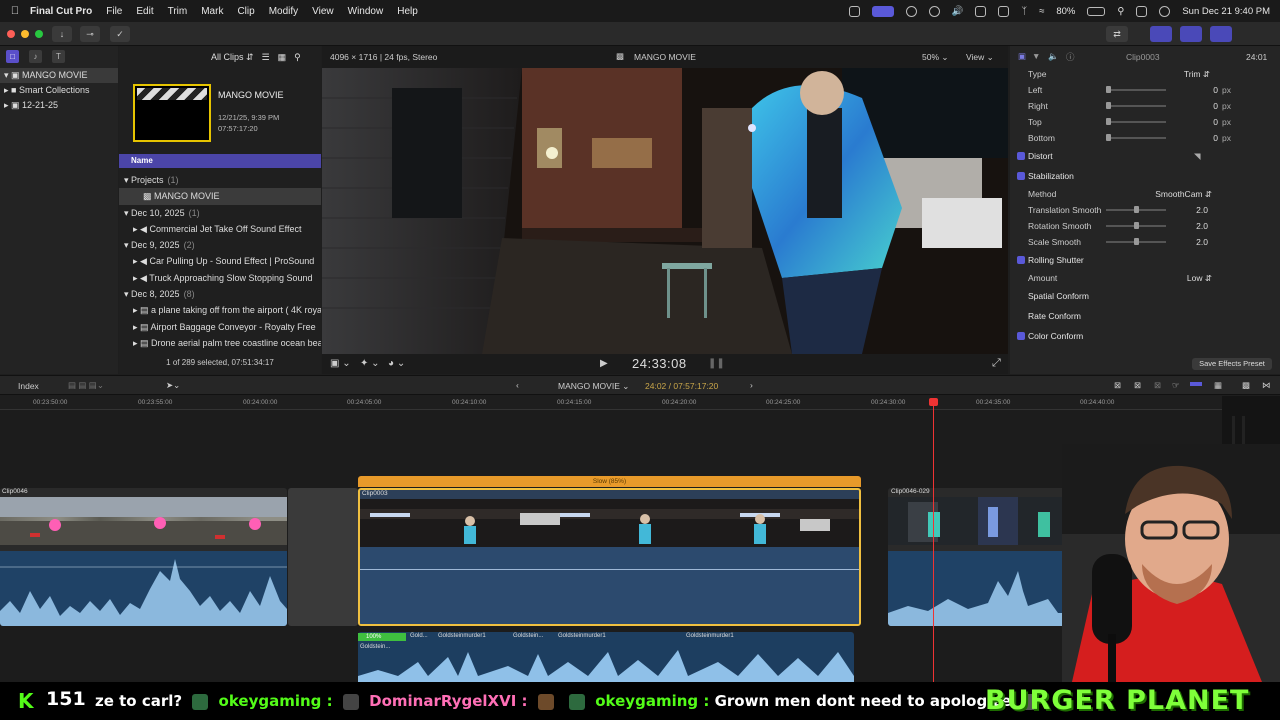 The width and height of the screenshot is (1280, 720). What do you see at coordinates (934, 11) in the screenshot?
I see `play-circle-icon` at bounding box center [934, 11].